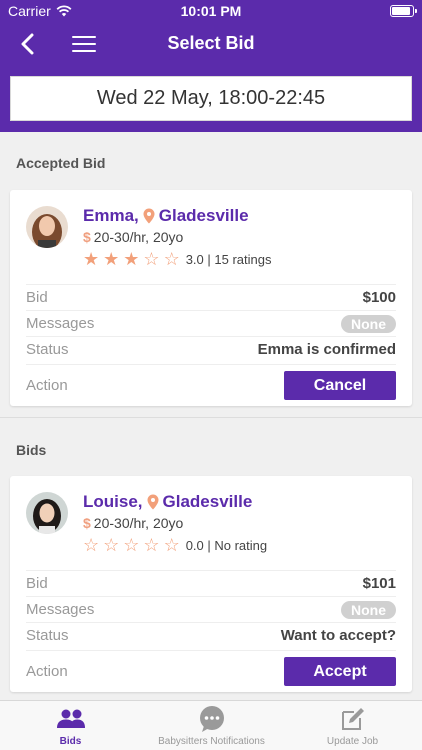 The image size is (422, 750). Describe the element at coordinates (211, 385) in the screenshot. I see `action-row: Action Cancel` at that location.